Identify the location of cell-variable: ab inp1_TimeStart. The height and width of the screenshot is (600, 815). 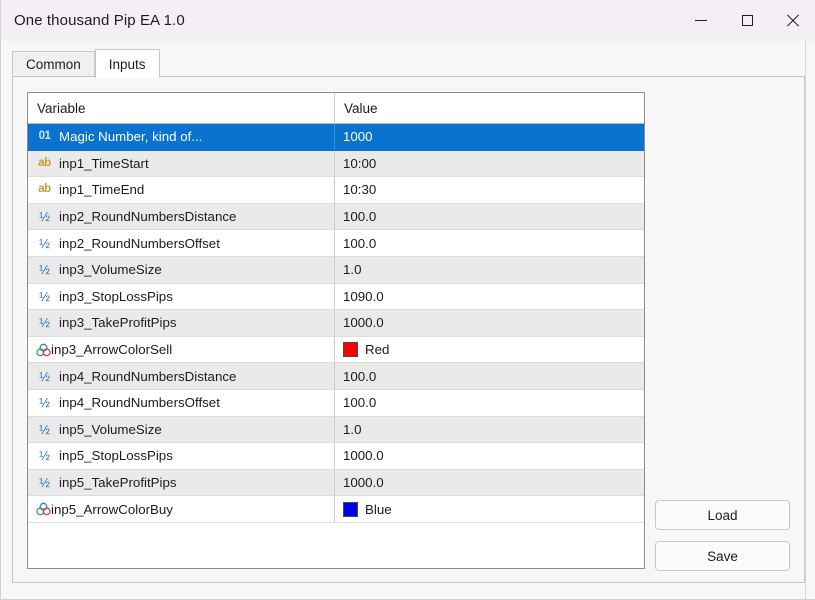
(181, 164).